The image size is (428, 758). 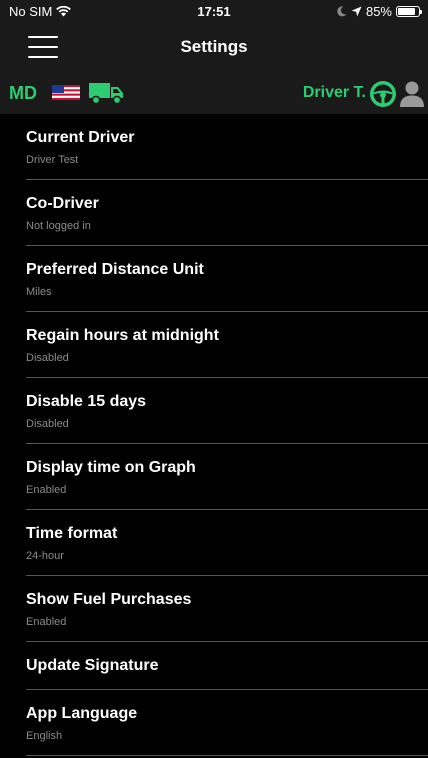 I want to click on status-right: 85%, so click(x=379, y=11).